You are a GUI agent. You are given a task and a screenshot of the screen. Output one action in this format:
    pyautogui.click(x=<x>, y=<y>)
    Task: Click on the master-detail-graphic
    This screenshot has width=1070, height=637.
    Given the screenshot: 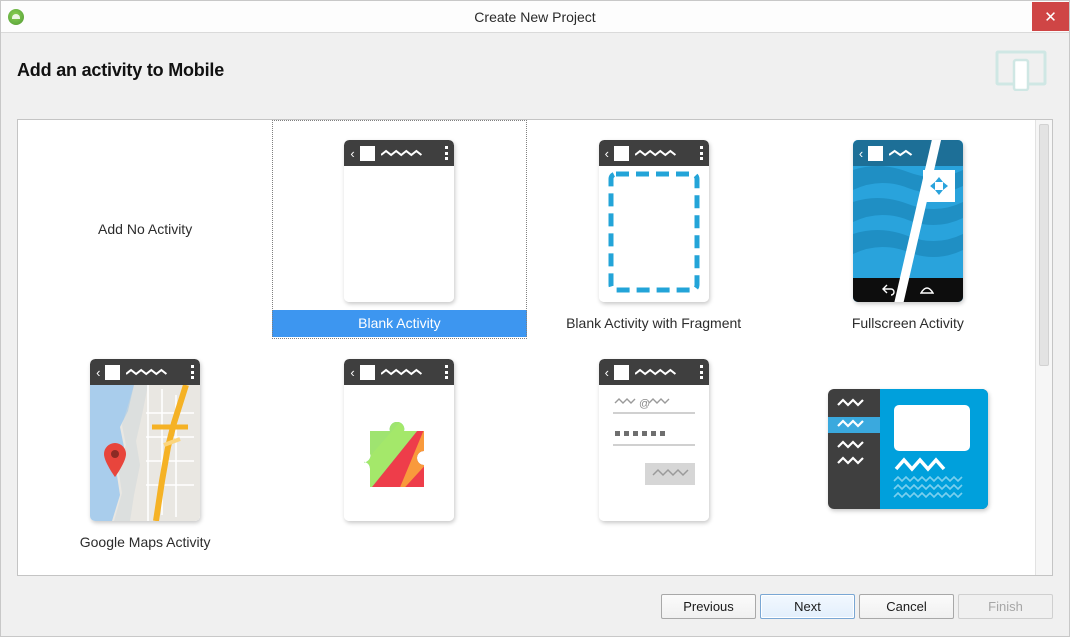 What is the action you would take?
    pyautogui.click(x=907, y=449)
    